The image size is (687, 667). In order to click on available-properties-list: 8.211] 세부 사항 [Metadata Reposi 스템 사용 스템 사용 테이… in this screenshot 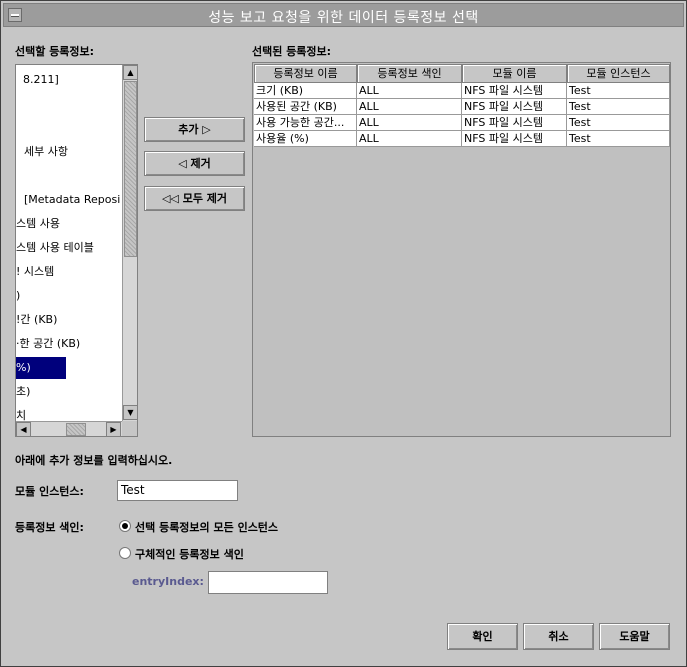, I will do `click(76, 250)`.